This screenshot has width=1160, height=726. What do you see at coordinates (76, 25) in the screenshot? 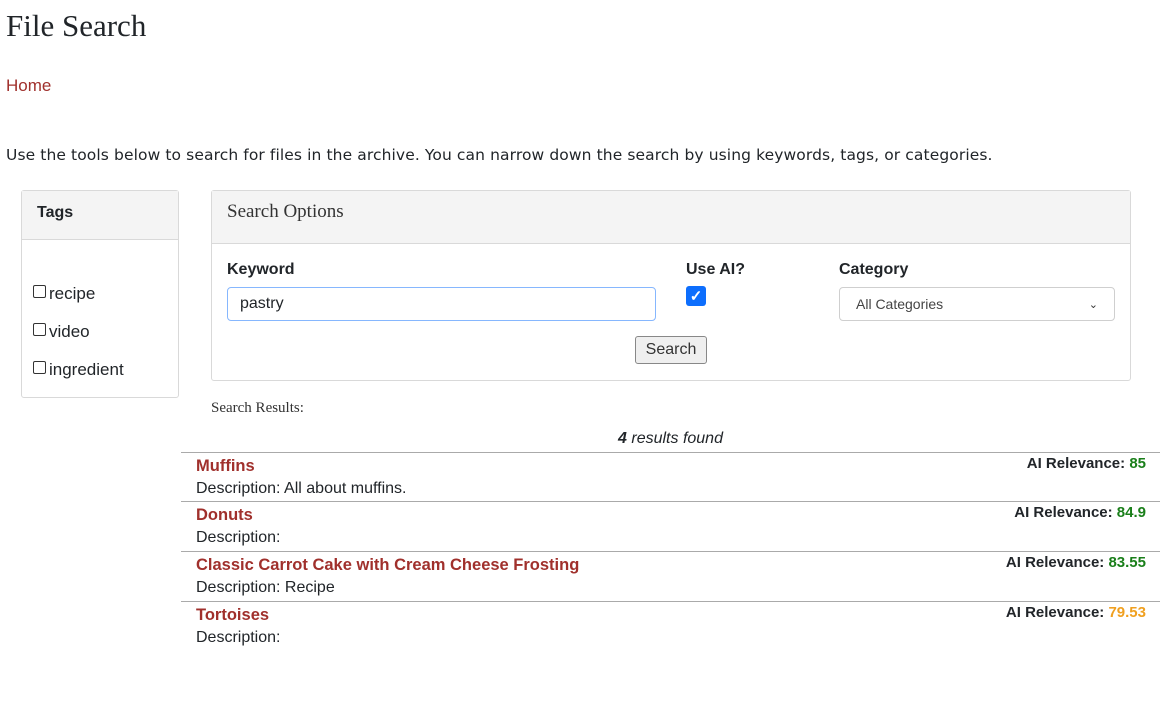
I see `page-title: File Search` at bounding box center [76, 25].